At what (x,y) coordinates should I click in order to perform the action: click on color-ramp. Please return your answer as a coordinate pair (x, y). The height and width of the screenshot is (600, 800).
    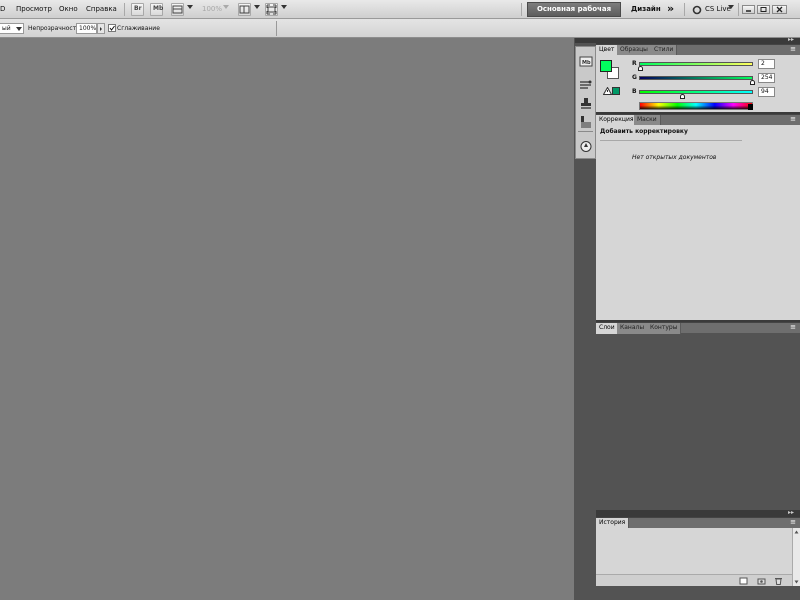
    Looking at the image, I should click on (696, 106).